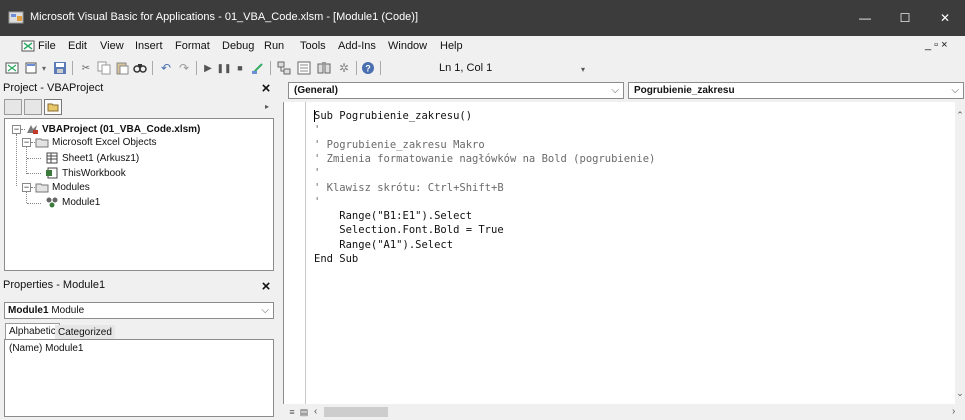 The width and height of the screenshot is (965, 420). Describe the element at coordinates (266, 287) in the screenshot. I see `properties-panel-close-icon: ×` at that location.